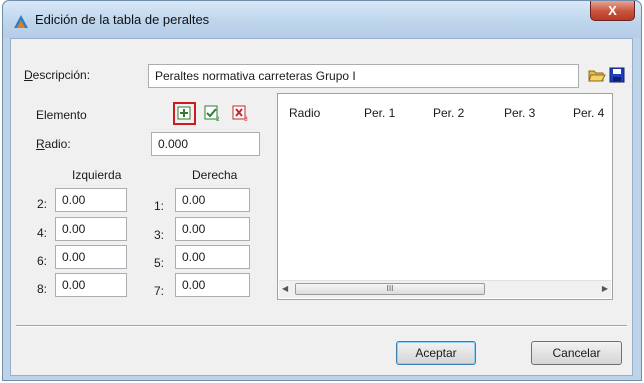 This screenshot has height=383, width=644. I want to click on delete-row-icon: 3, so click(240, 113).